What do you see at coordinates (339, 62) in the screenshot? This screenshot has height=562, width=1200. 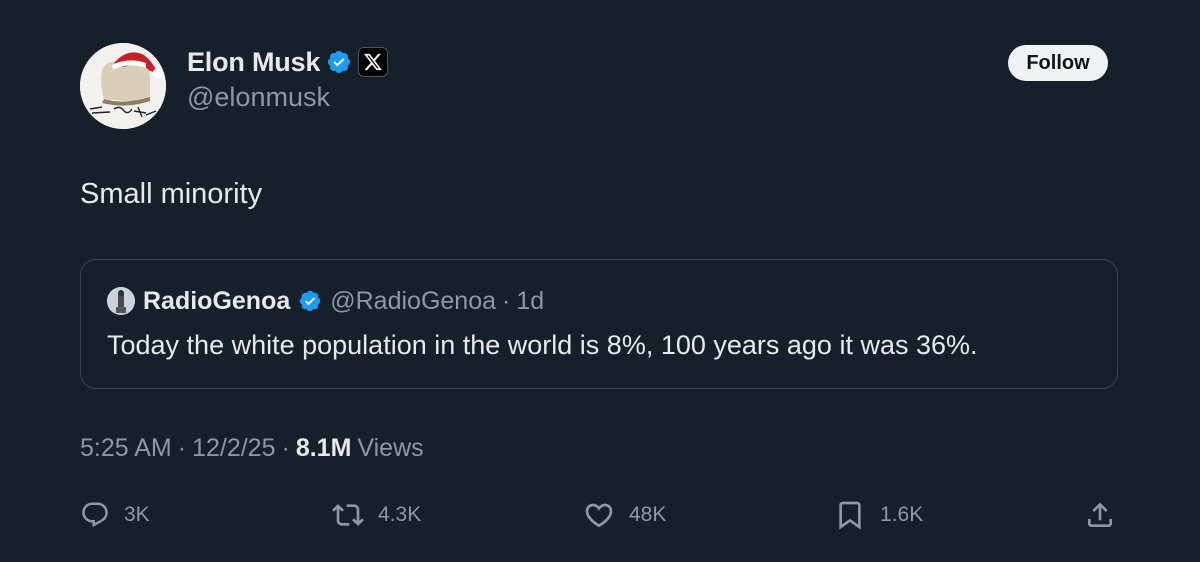 I see `verified-badge-icon` at bounding box center [339, 62].